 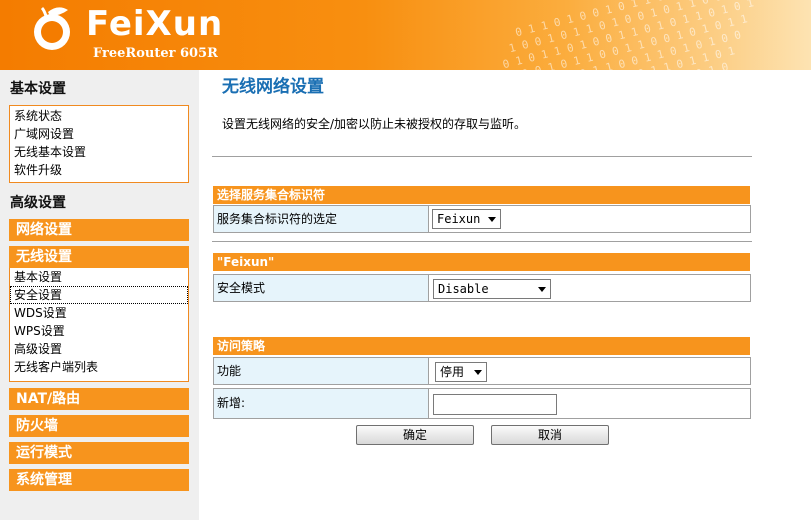 I want to click on wireless-submenu: 基本设置 安全设置 WDS设置 WPS设置 高级设置 无线客户端列表, so click(x=99, y=325).